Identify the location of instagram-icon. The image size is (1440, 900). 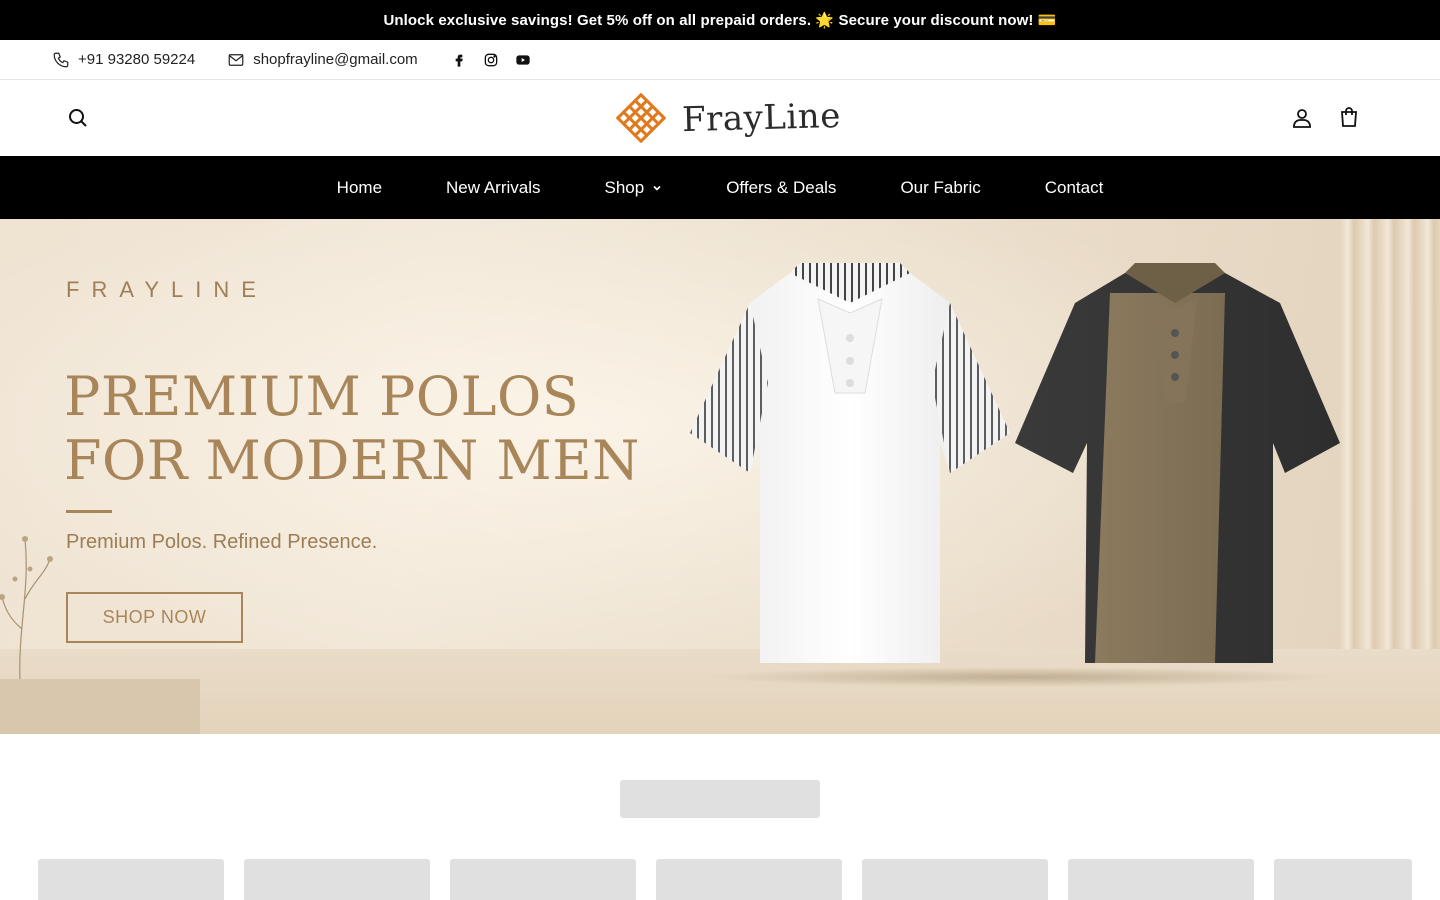
(491, 60).